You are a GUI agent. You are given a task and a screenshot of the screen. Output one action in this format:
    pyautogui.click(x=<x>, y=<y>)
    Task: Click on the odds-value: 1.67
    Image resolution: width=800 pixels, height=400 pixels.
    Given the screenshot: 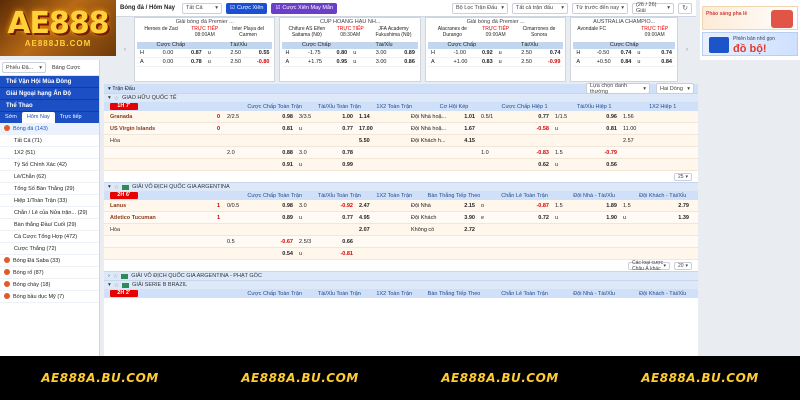 What is the action you would take?
    pyautogui.click(x=469, y=129)
    